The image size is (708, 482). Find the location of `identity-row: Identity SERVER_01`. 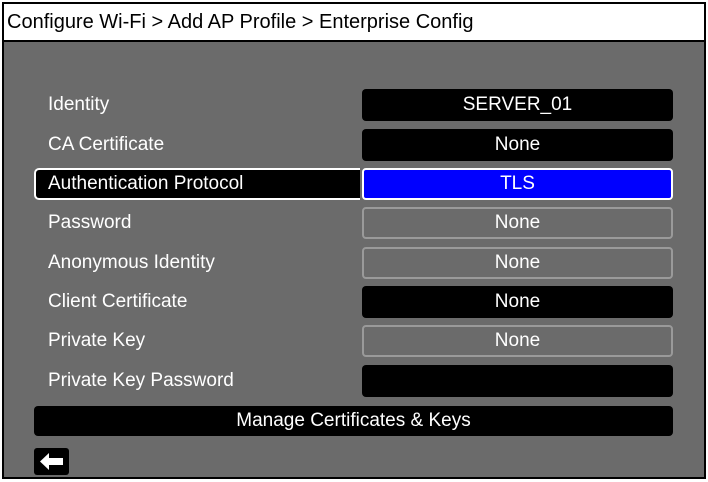

identity-row: Identity SERVER_01 is located at coordinates (354, 105).